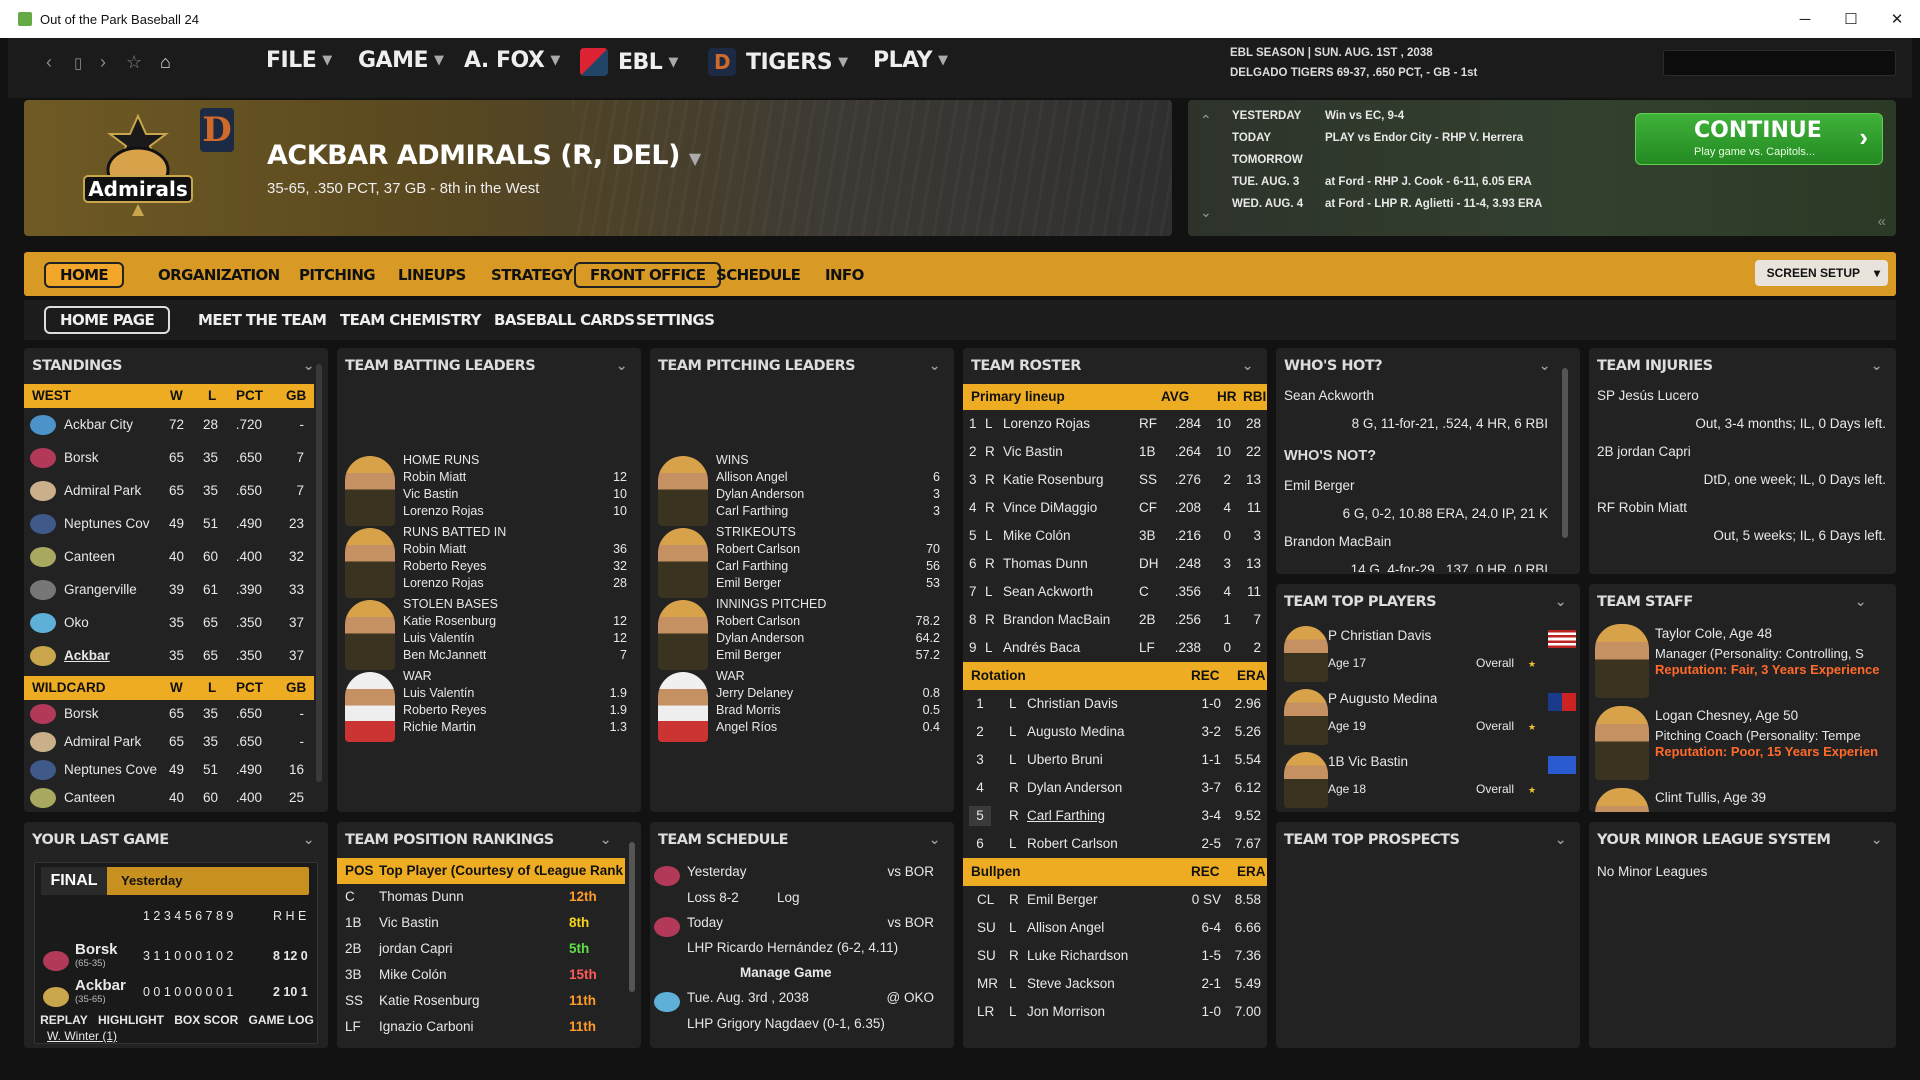 The image size is (1920, 1080). What do you see at coordinates (64, 1022) in the screenshot?
I see `replay-button: REPLAY` at bounding box center [64, 1022].